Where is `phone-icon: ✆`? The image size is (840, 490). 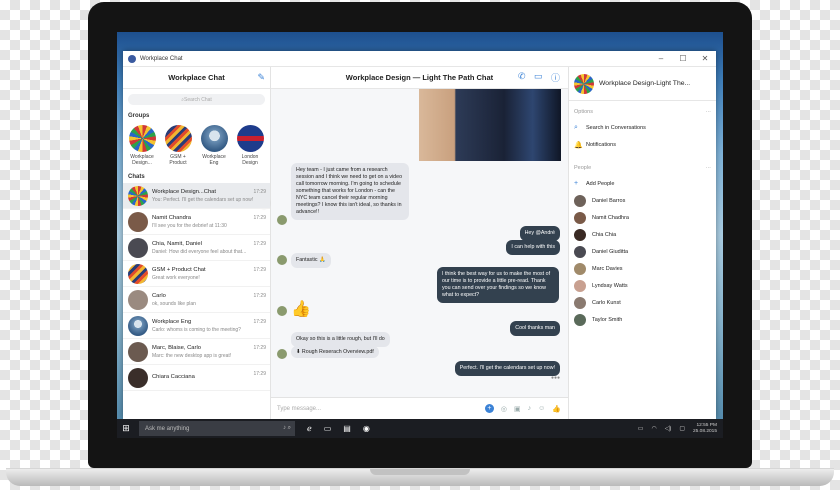 phone-icon: ✆ is located at coordinates (522, 76).